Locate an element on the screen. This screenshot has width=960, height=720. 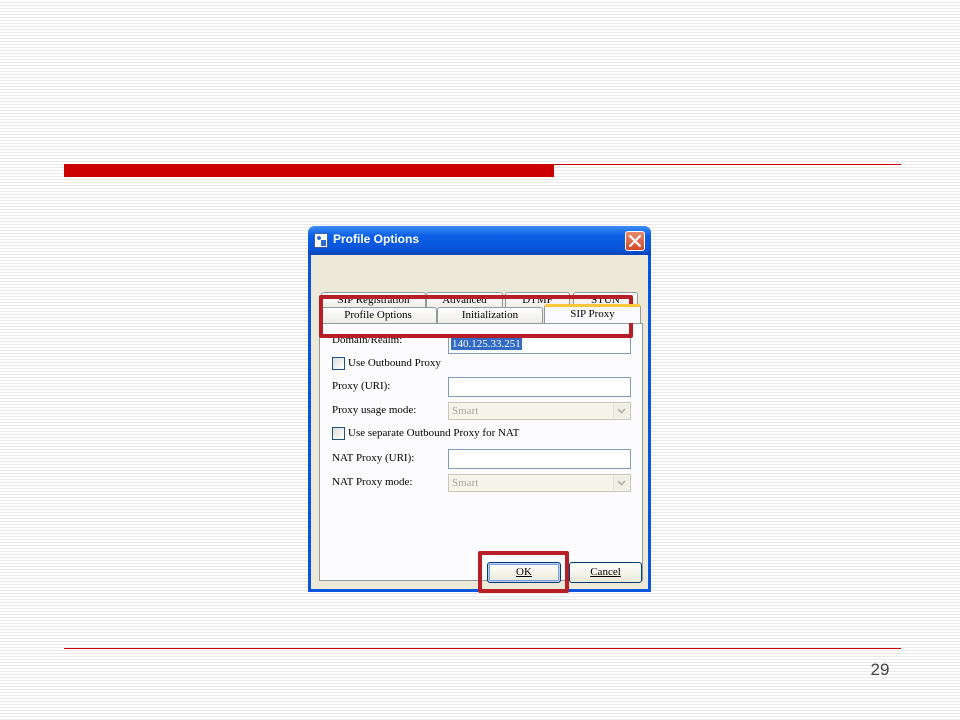
proxy-uri-input is located at coordinates (539, 387).